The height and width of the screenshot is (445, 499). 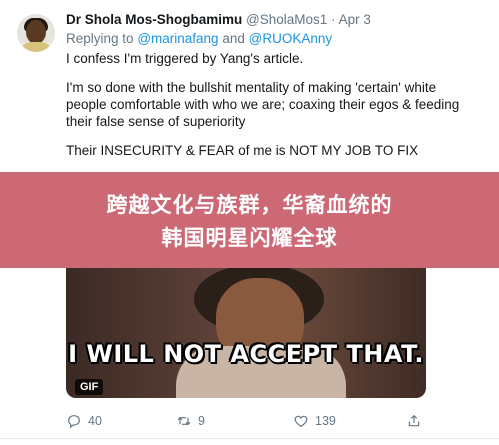 What do you see at coordinates (201, 421) in the screenshot?
I see `retweet-count: 9` at bounding box center [201, 421].